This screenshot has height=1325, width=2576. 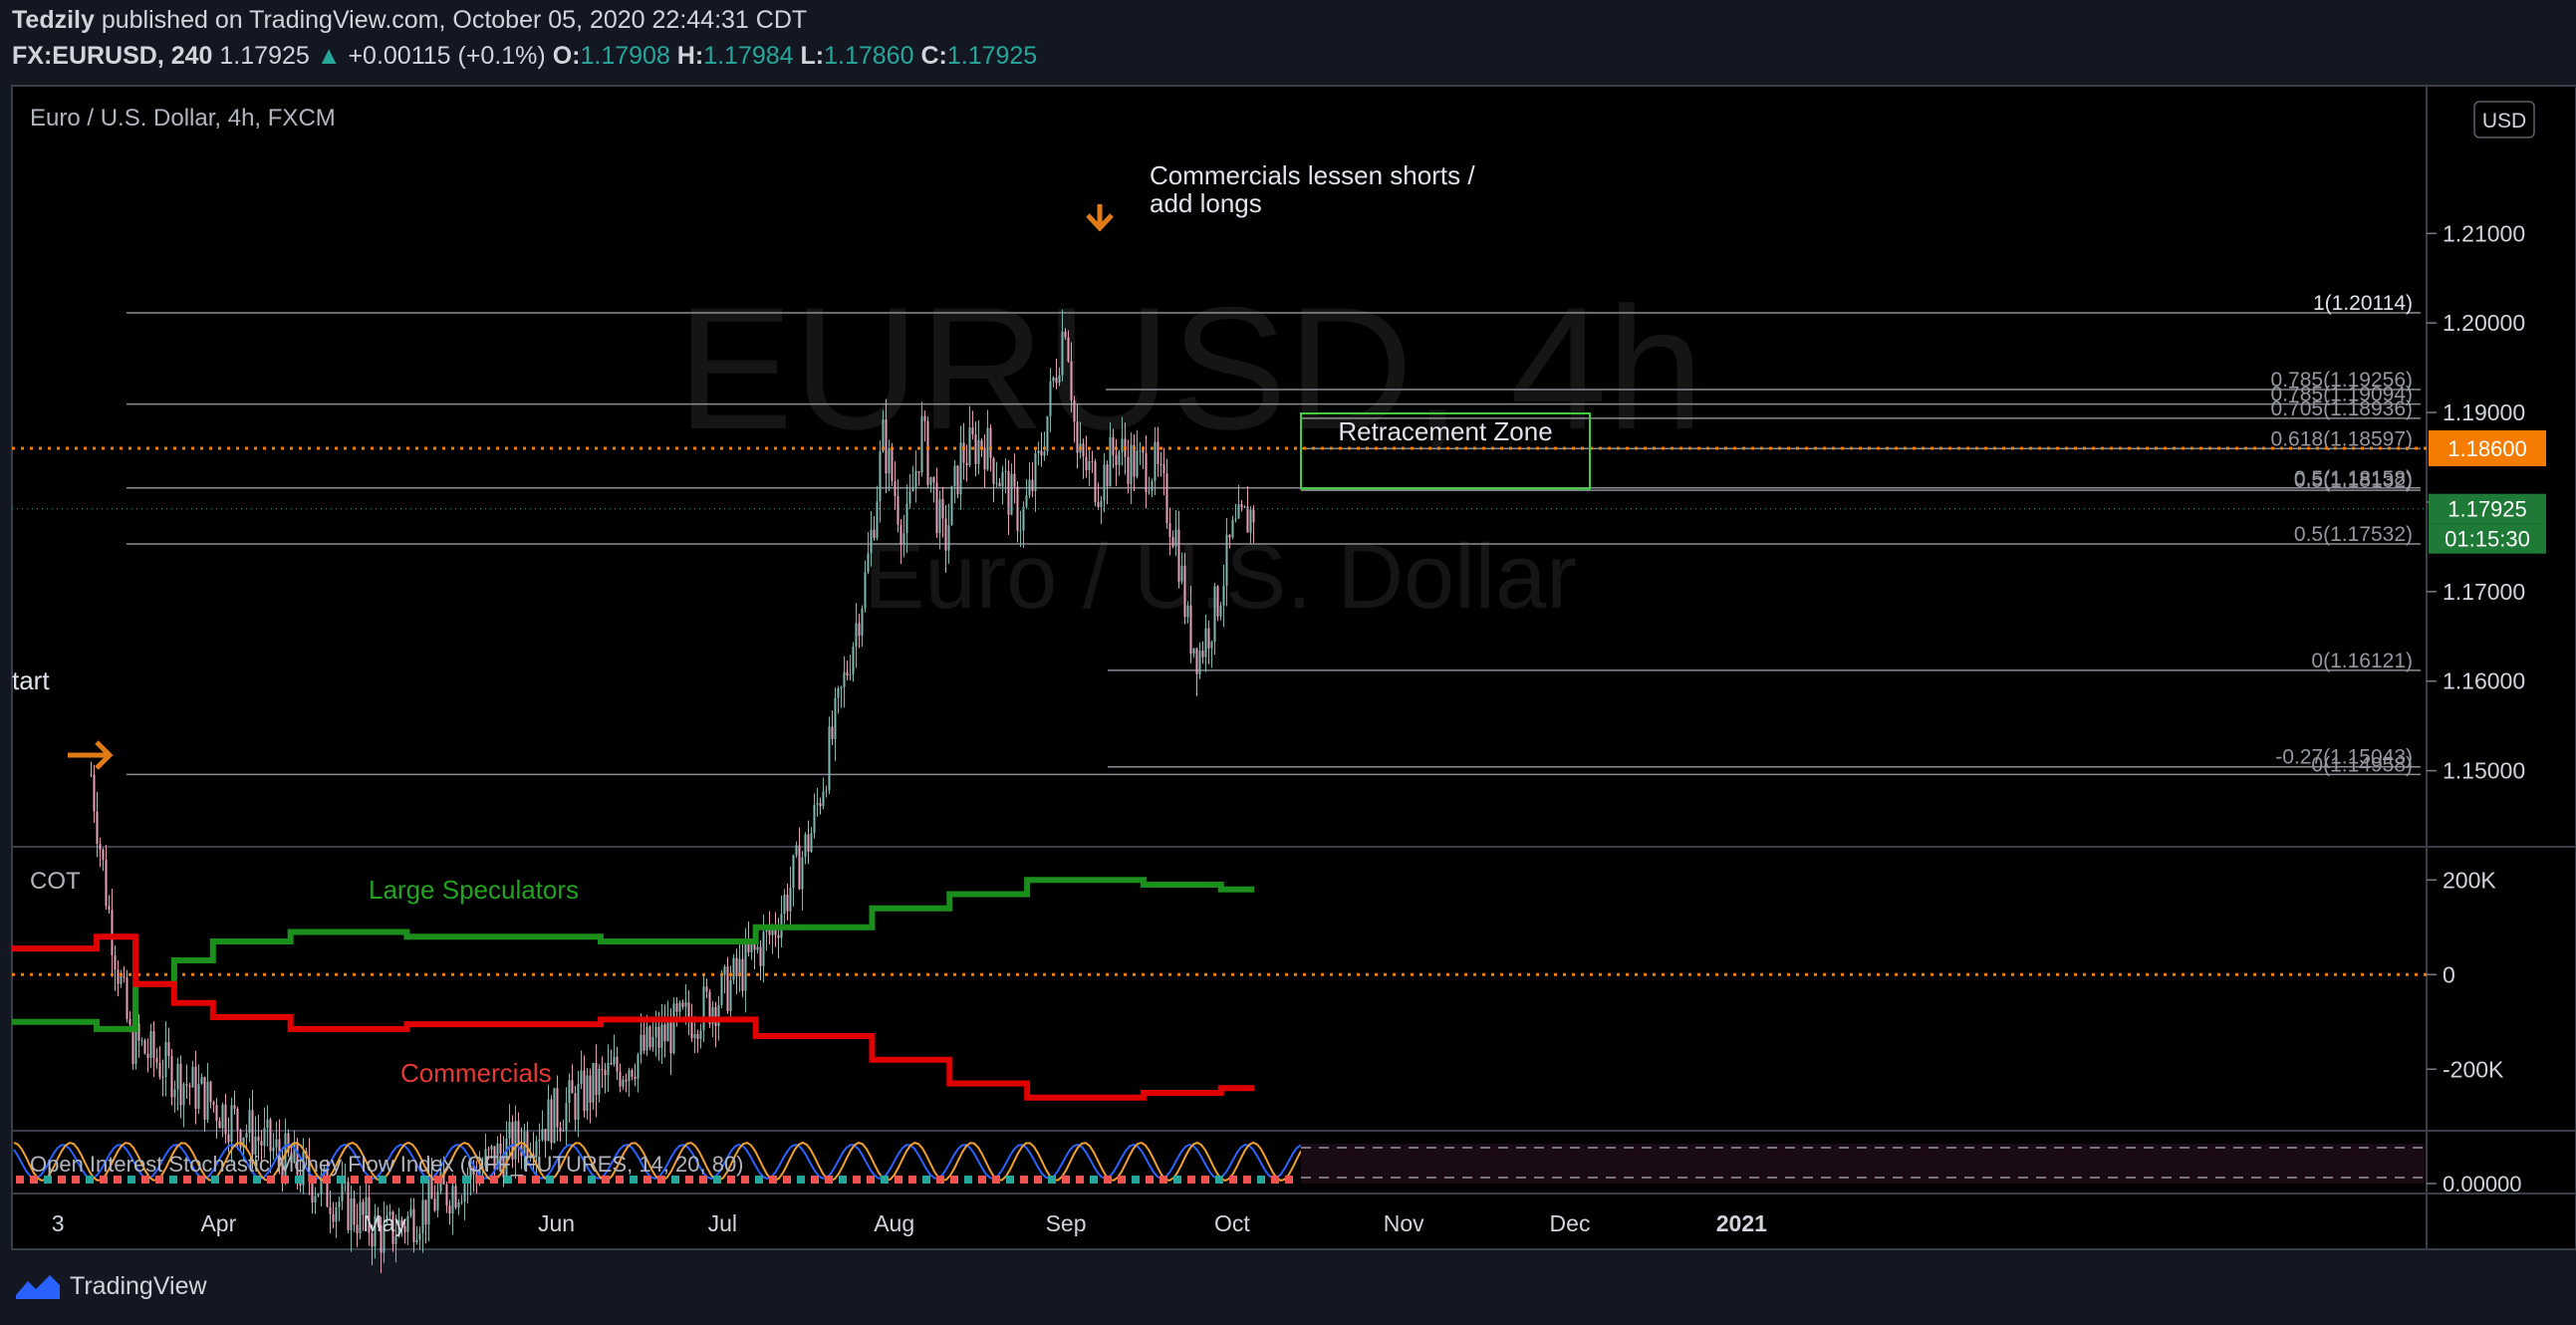 I want to click on fib-label-8: 0(1.16121), so click(x=2362, y=661).